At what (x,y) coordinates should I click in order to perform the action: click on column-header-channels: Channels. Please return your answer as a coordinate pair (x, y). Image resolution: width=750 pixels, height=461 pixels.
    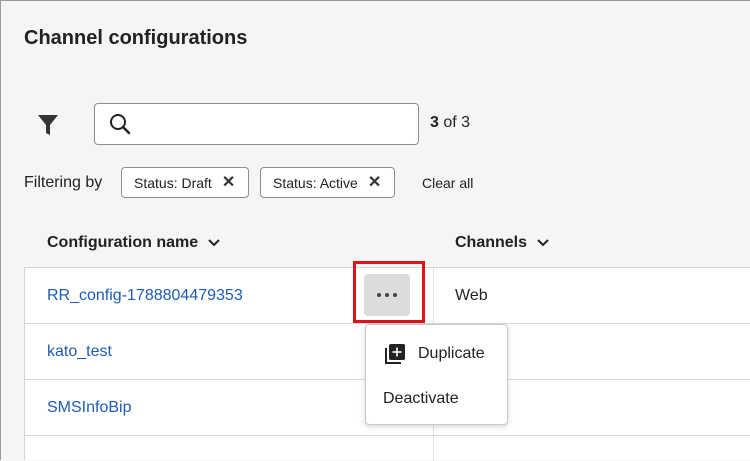
    Looking at the image, I should click on (502, 243).